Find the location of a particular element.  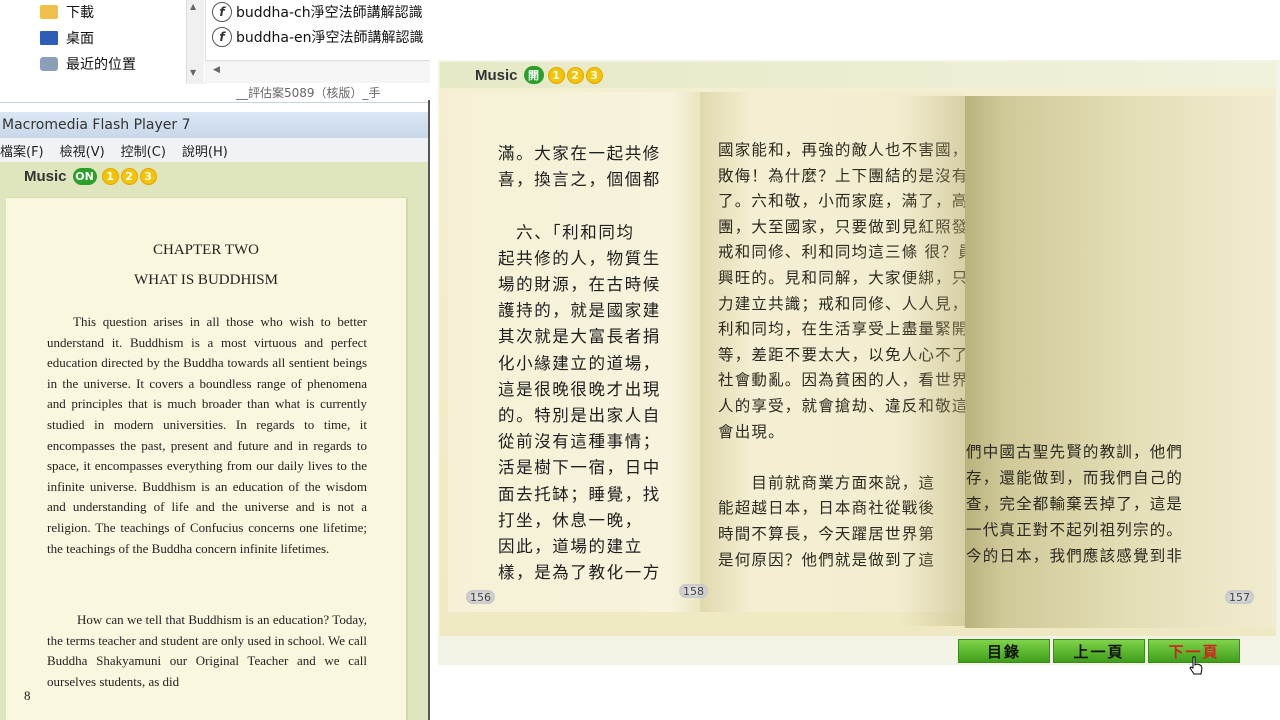

status-text: __評估案5089（核版）_手 is located at coordinates (308, 93).